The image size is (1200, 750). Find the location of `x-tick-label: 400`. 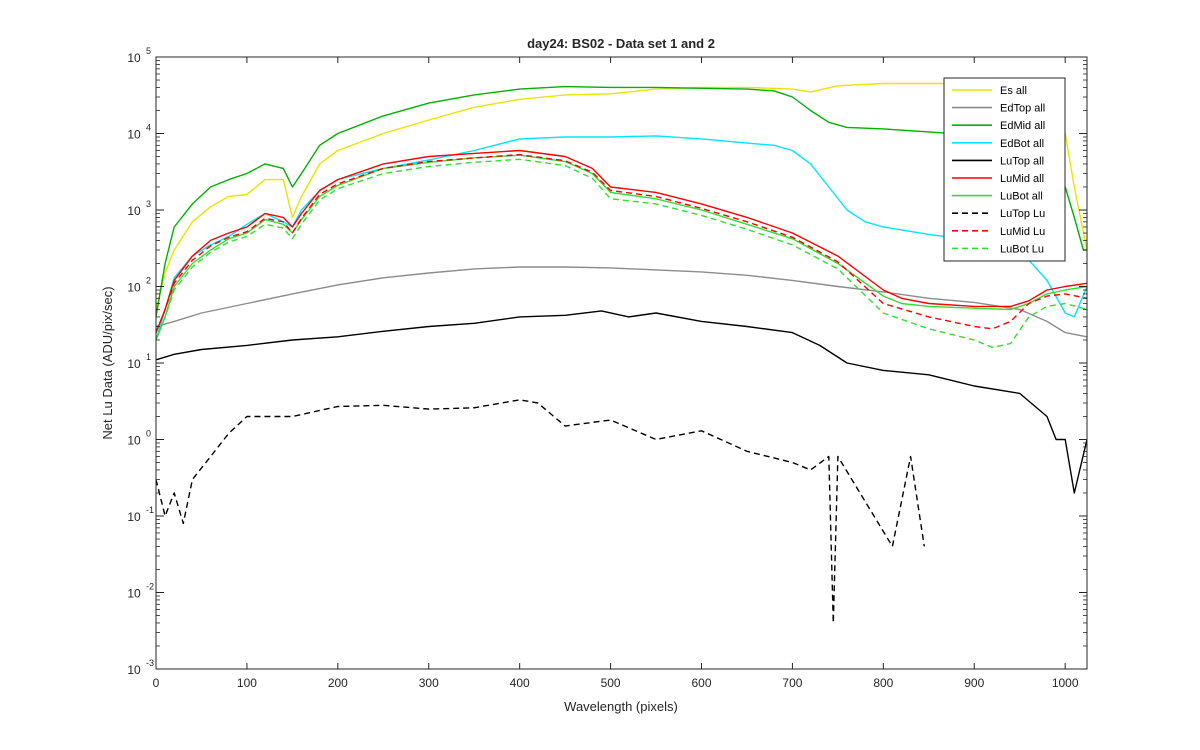

x-tick-label: 400 is located at coordinates (520, 683).